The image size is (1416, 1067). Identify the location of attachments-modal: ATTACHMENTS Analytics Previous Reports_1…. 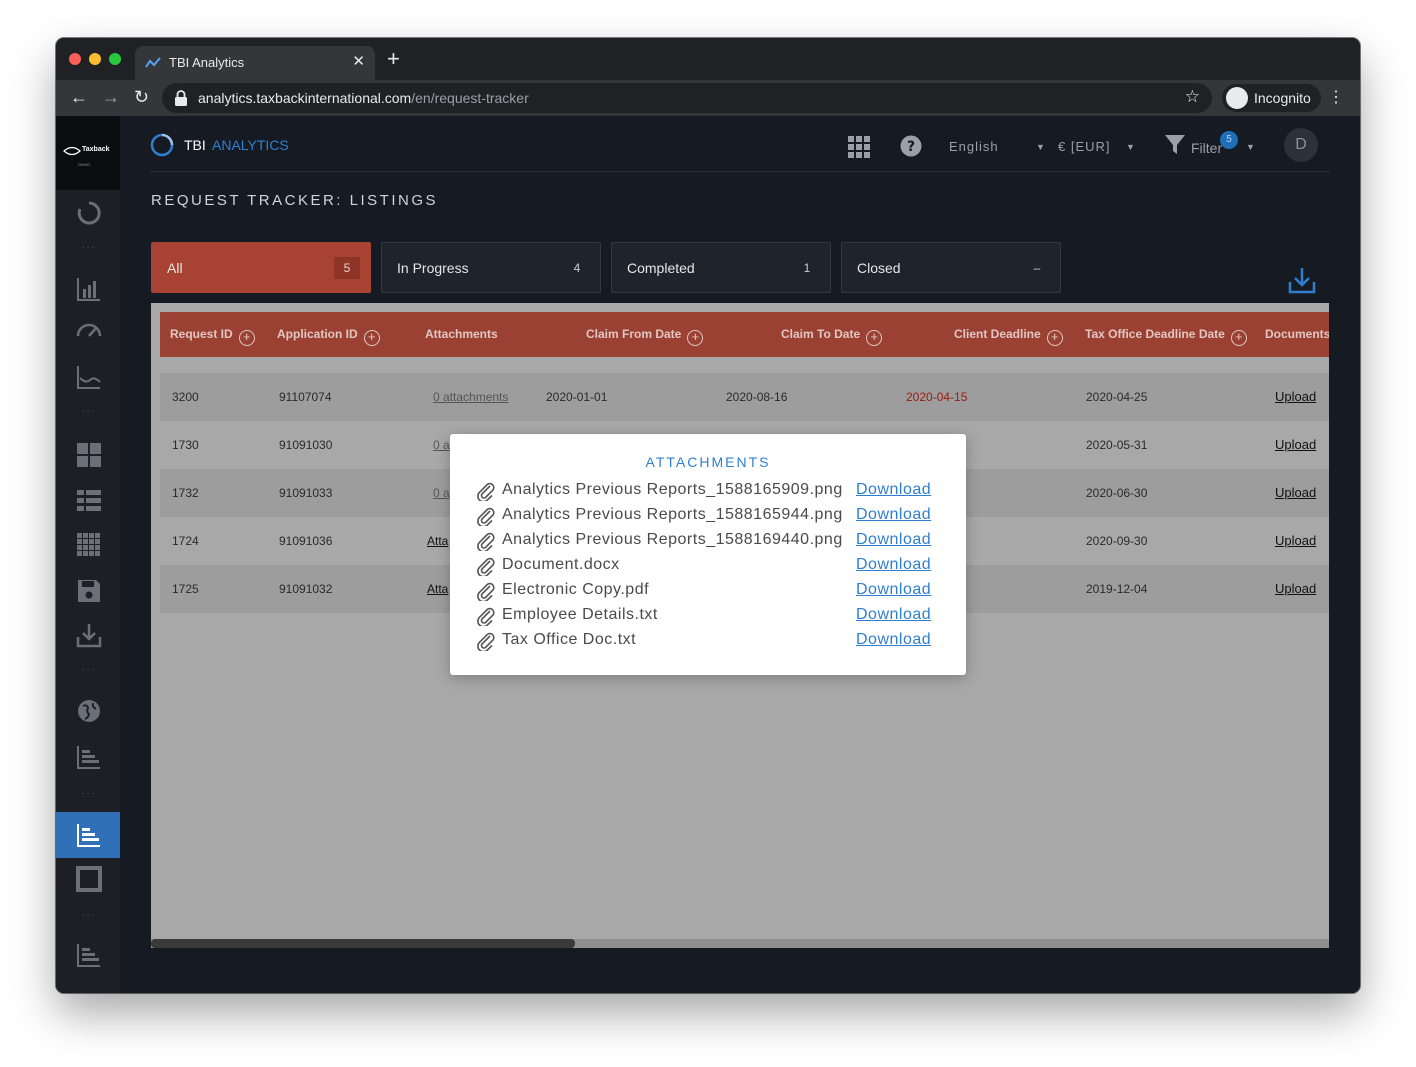
(708, 554).